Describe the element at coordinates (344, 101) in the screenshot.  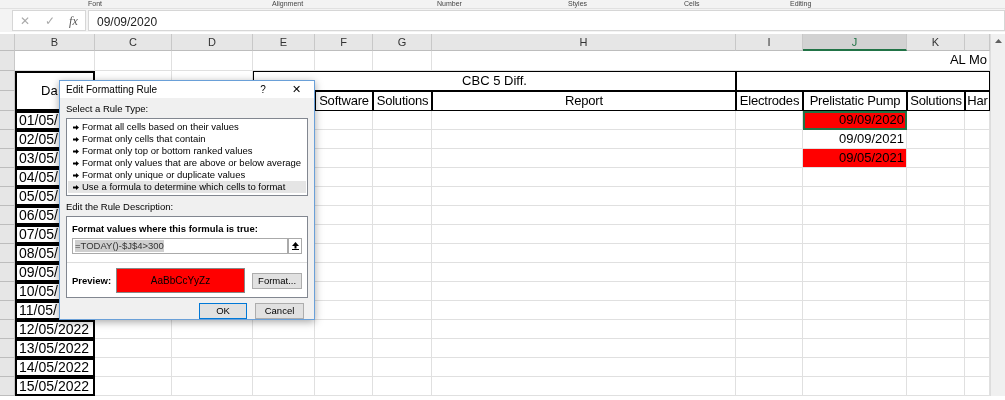
I see `header-cell: Software` at that location.